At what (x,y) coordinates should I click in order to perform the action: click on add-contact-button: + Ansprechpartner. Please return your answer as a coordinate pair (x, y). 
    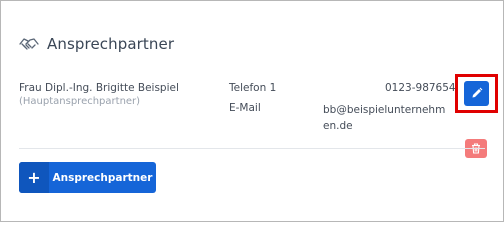
    Looking at the image, I should click on (87, 177).